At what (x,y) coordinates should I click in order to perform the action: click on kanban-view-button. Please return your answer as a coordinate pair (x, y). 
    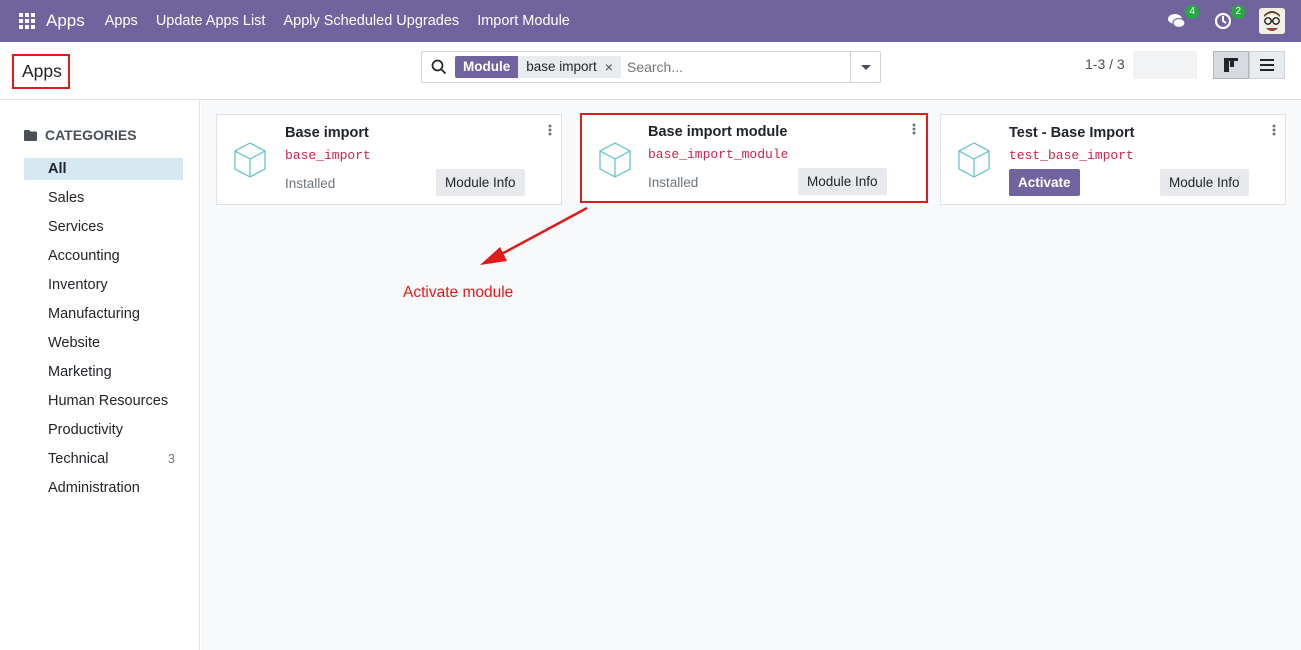
    Looking at the image, I should click on (1231, 65).